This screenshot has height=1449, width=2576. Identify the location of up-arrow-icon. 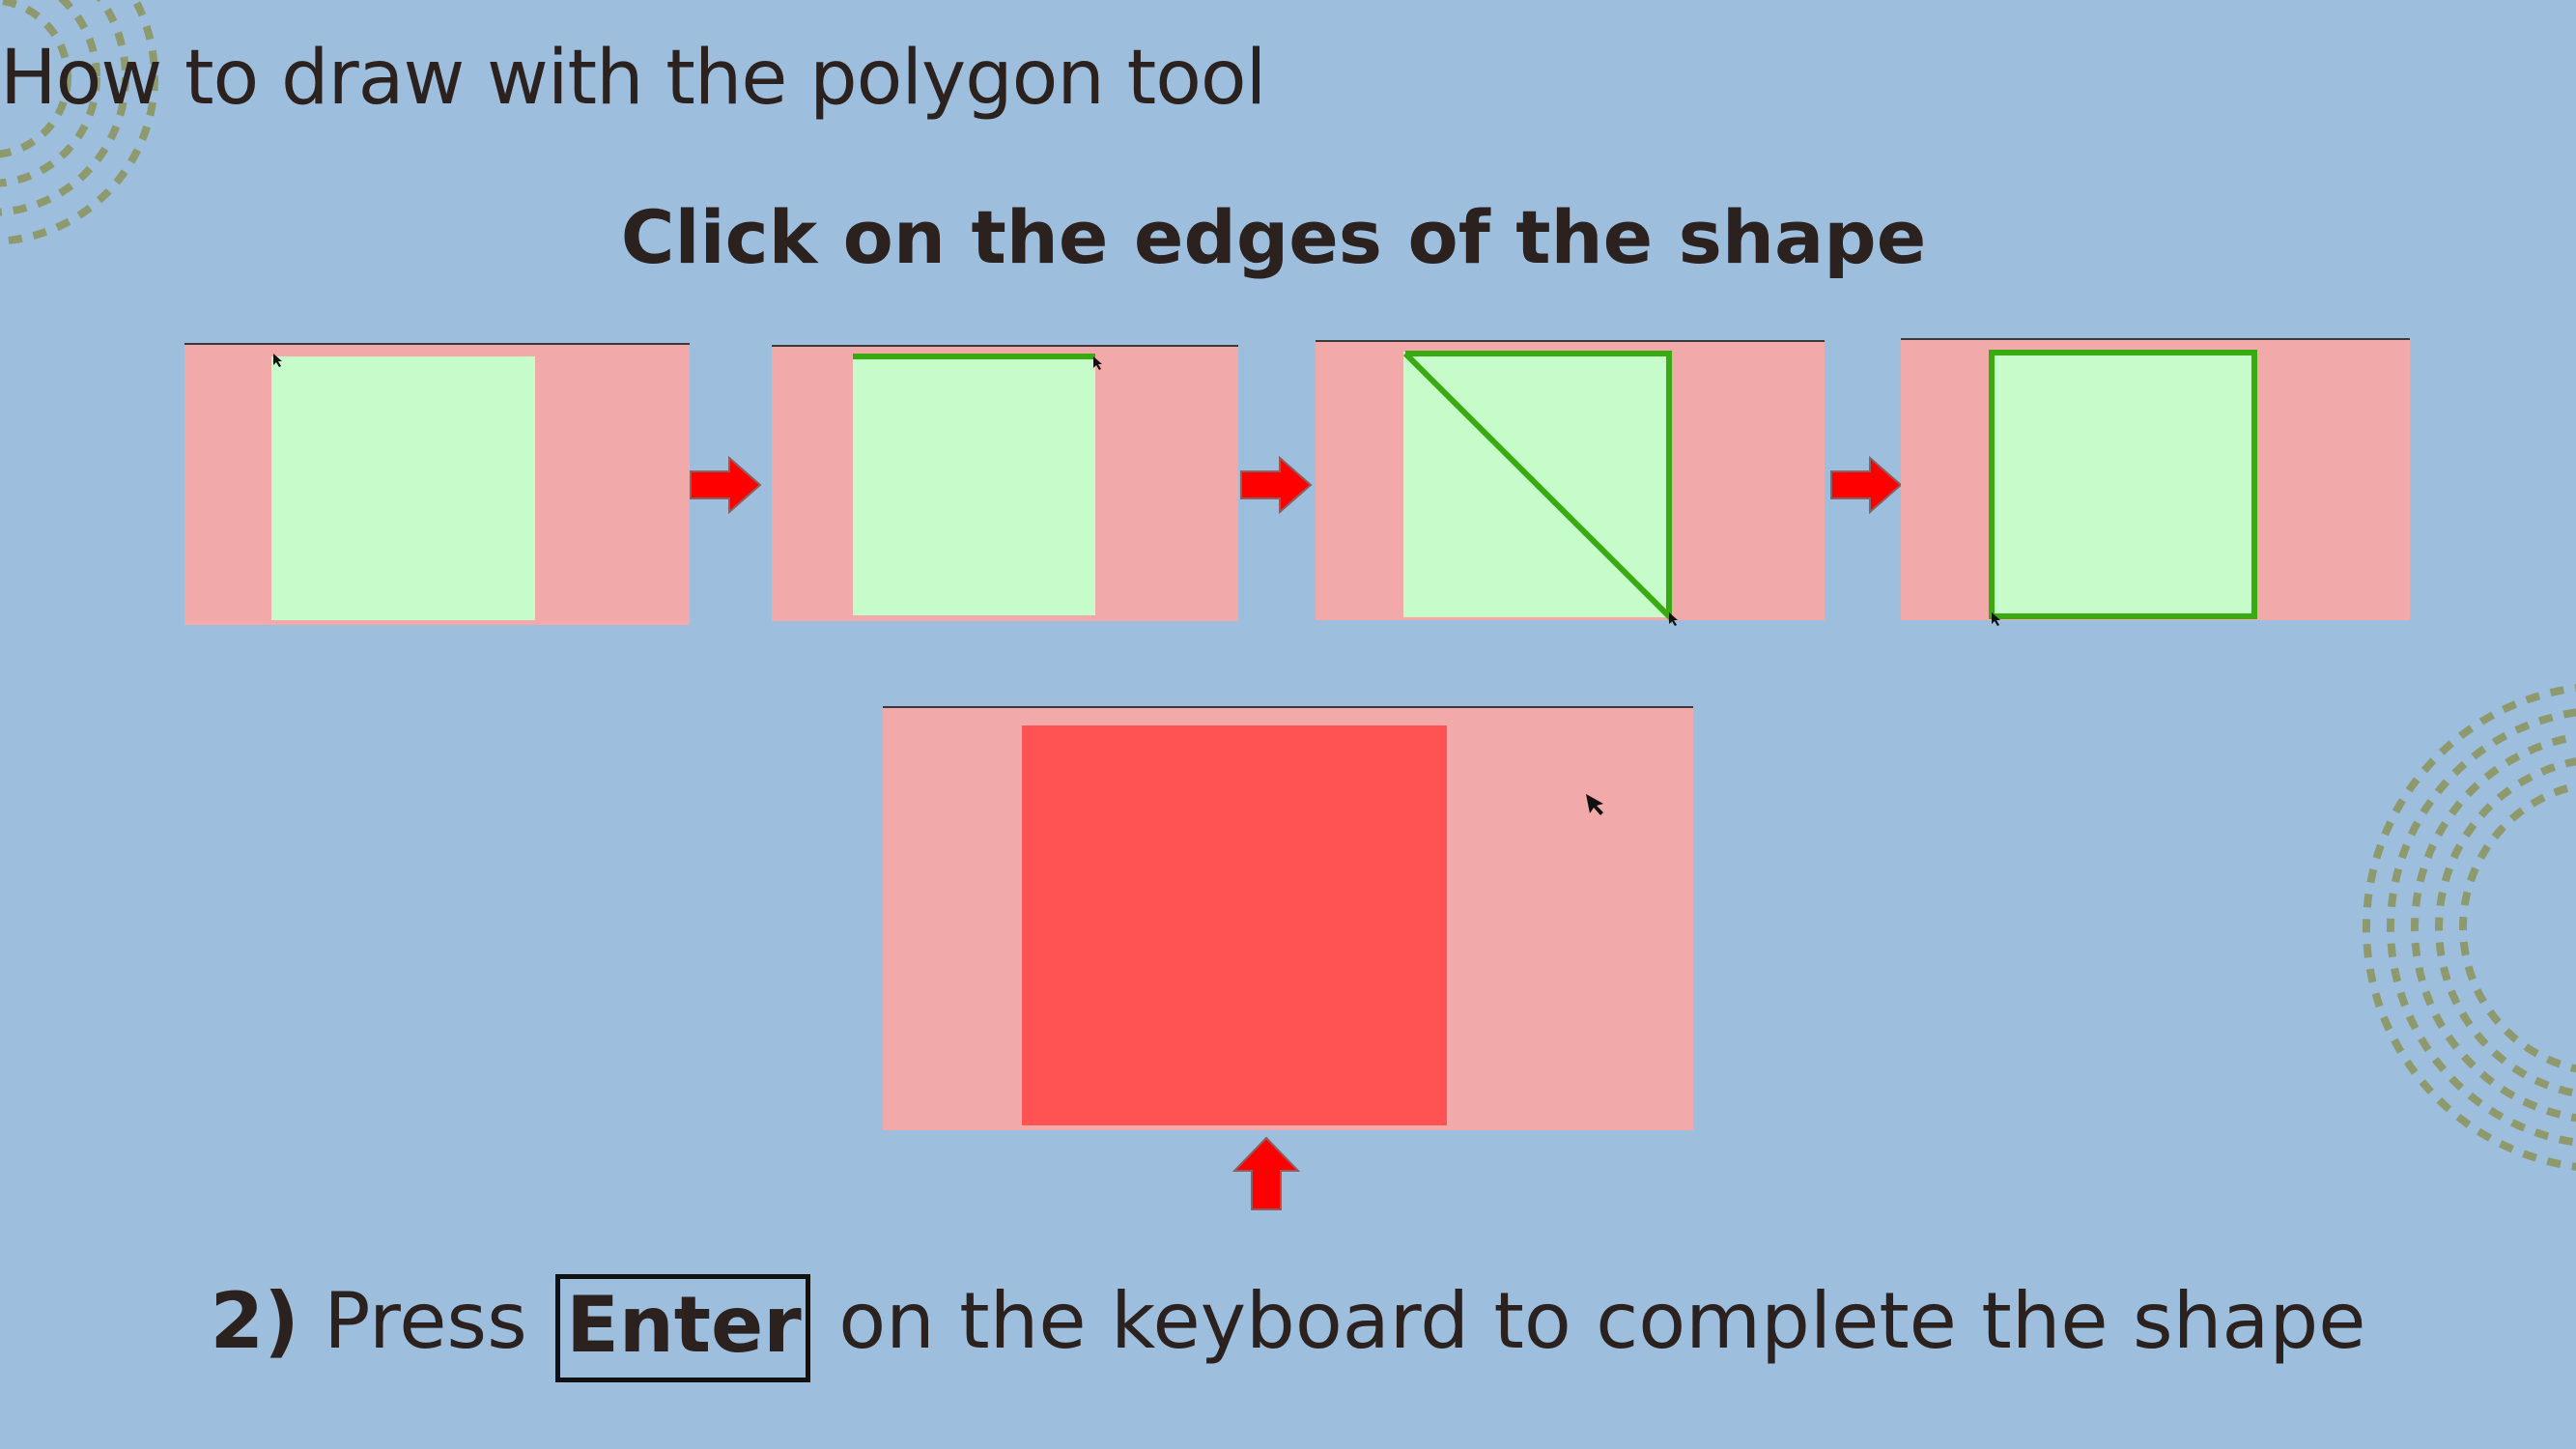
(1266, 1173).